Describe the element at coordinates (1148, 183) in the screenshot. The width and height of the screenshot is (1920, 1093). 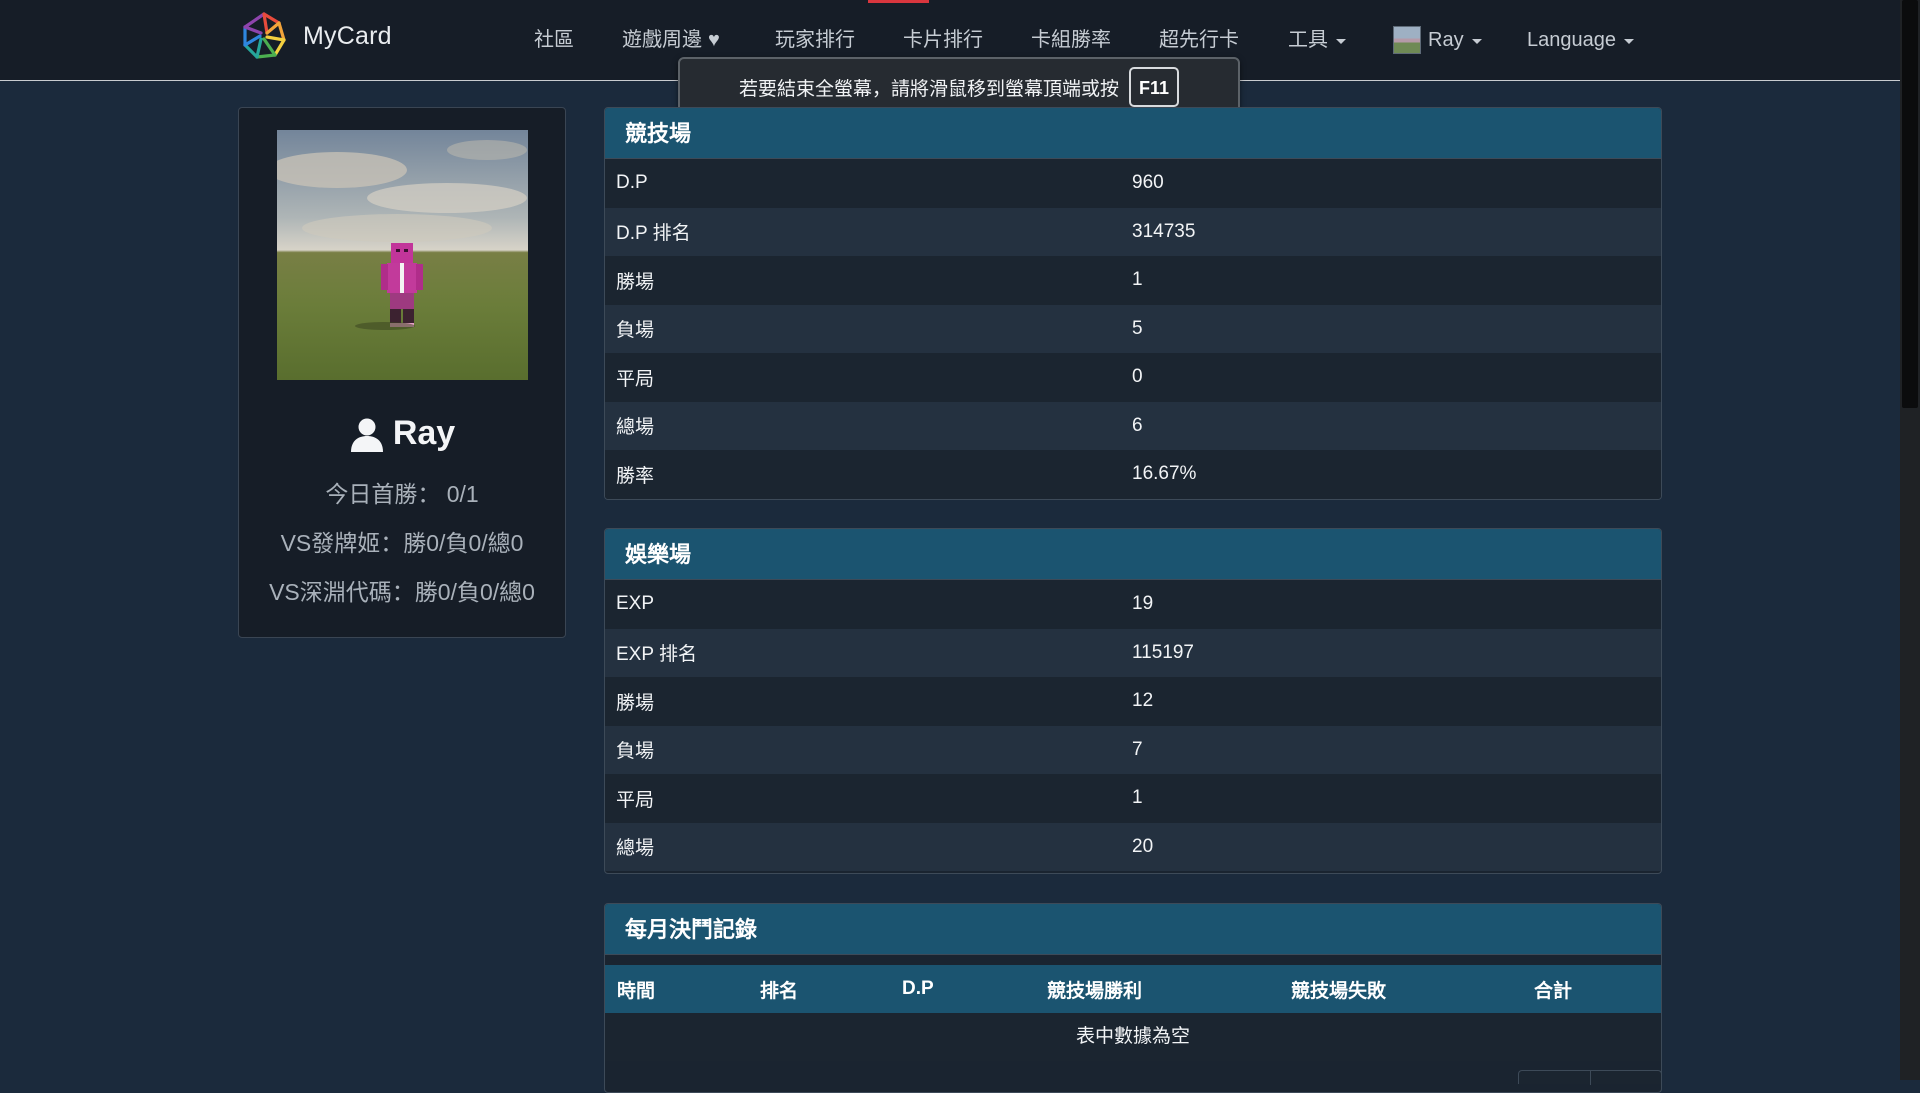
I see `stat-value: 960` at that location.